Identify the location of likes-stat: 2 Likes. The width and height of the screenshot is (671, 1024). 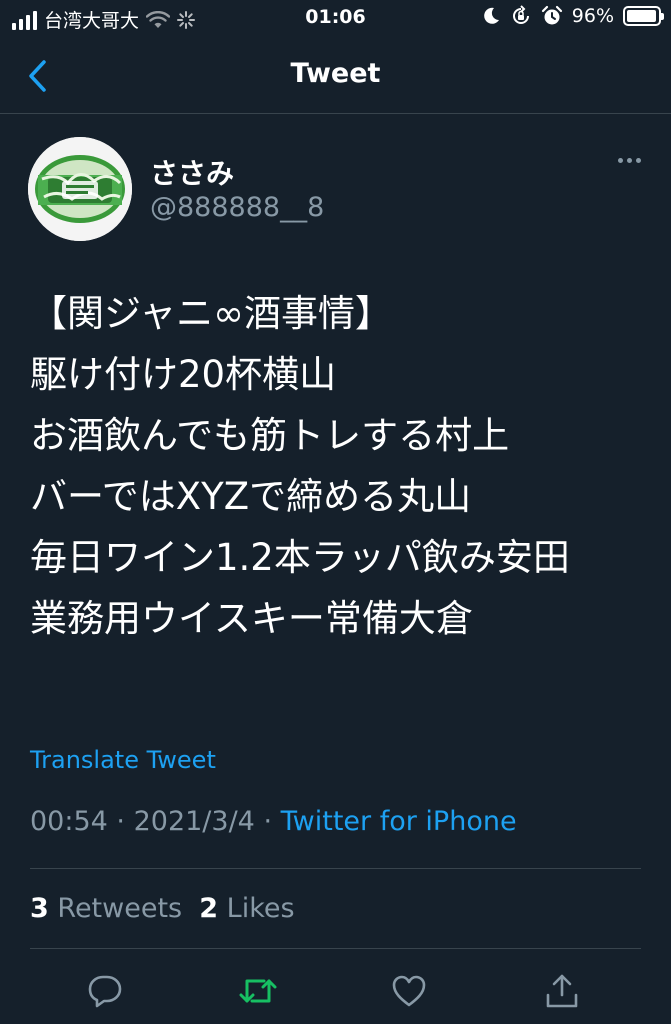
(246, 908).